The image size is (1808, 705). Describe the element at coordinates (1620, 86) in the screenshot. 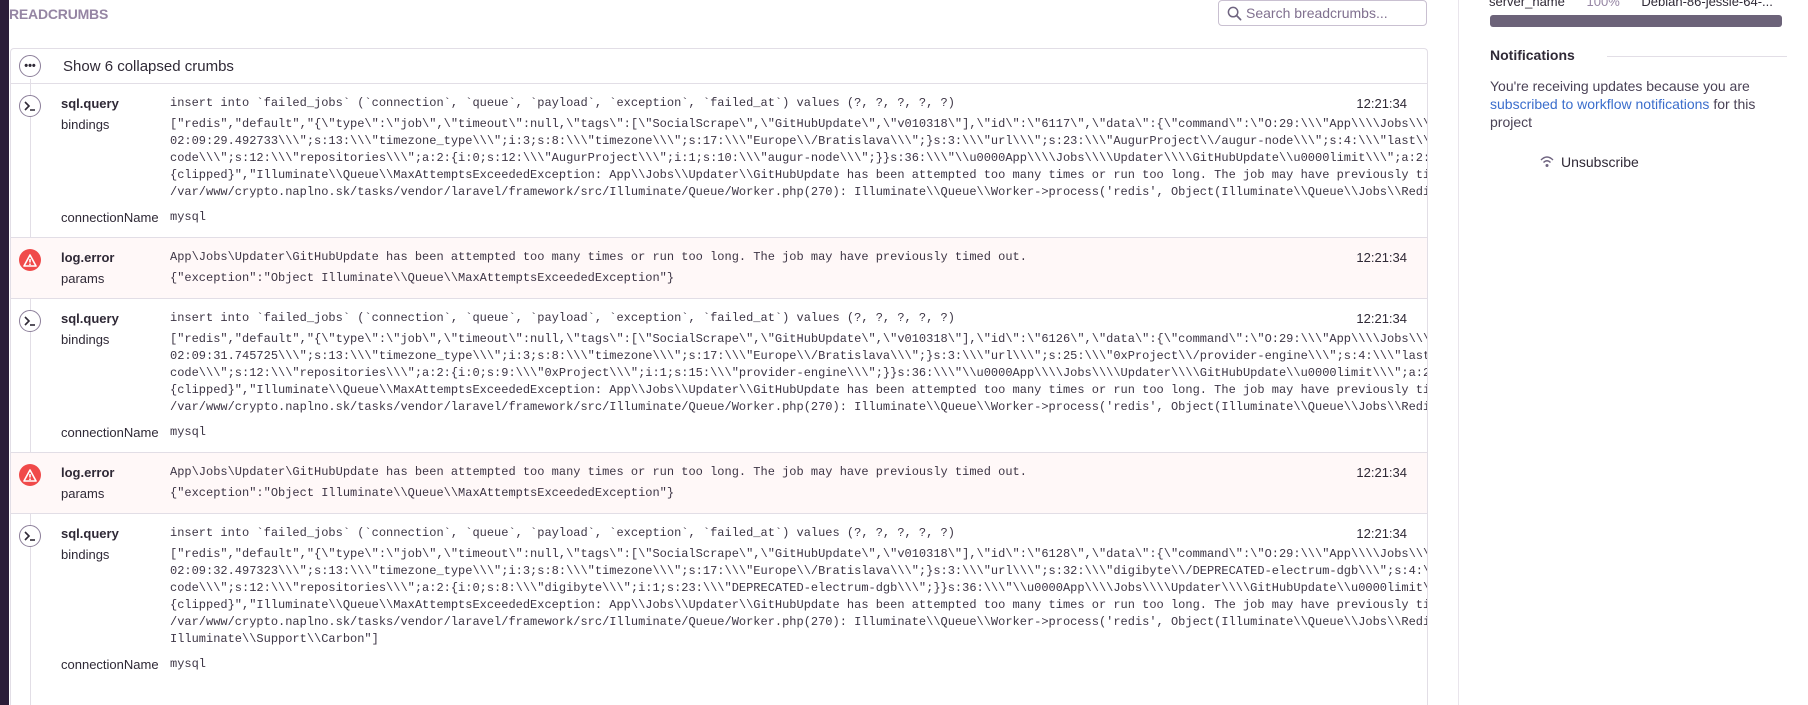

I see `notifications-text-before: You're receiving updates because you are` at that location.